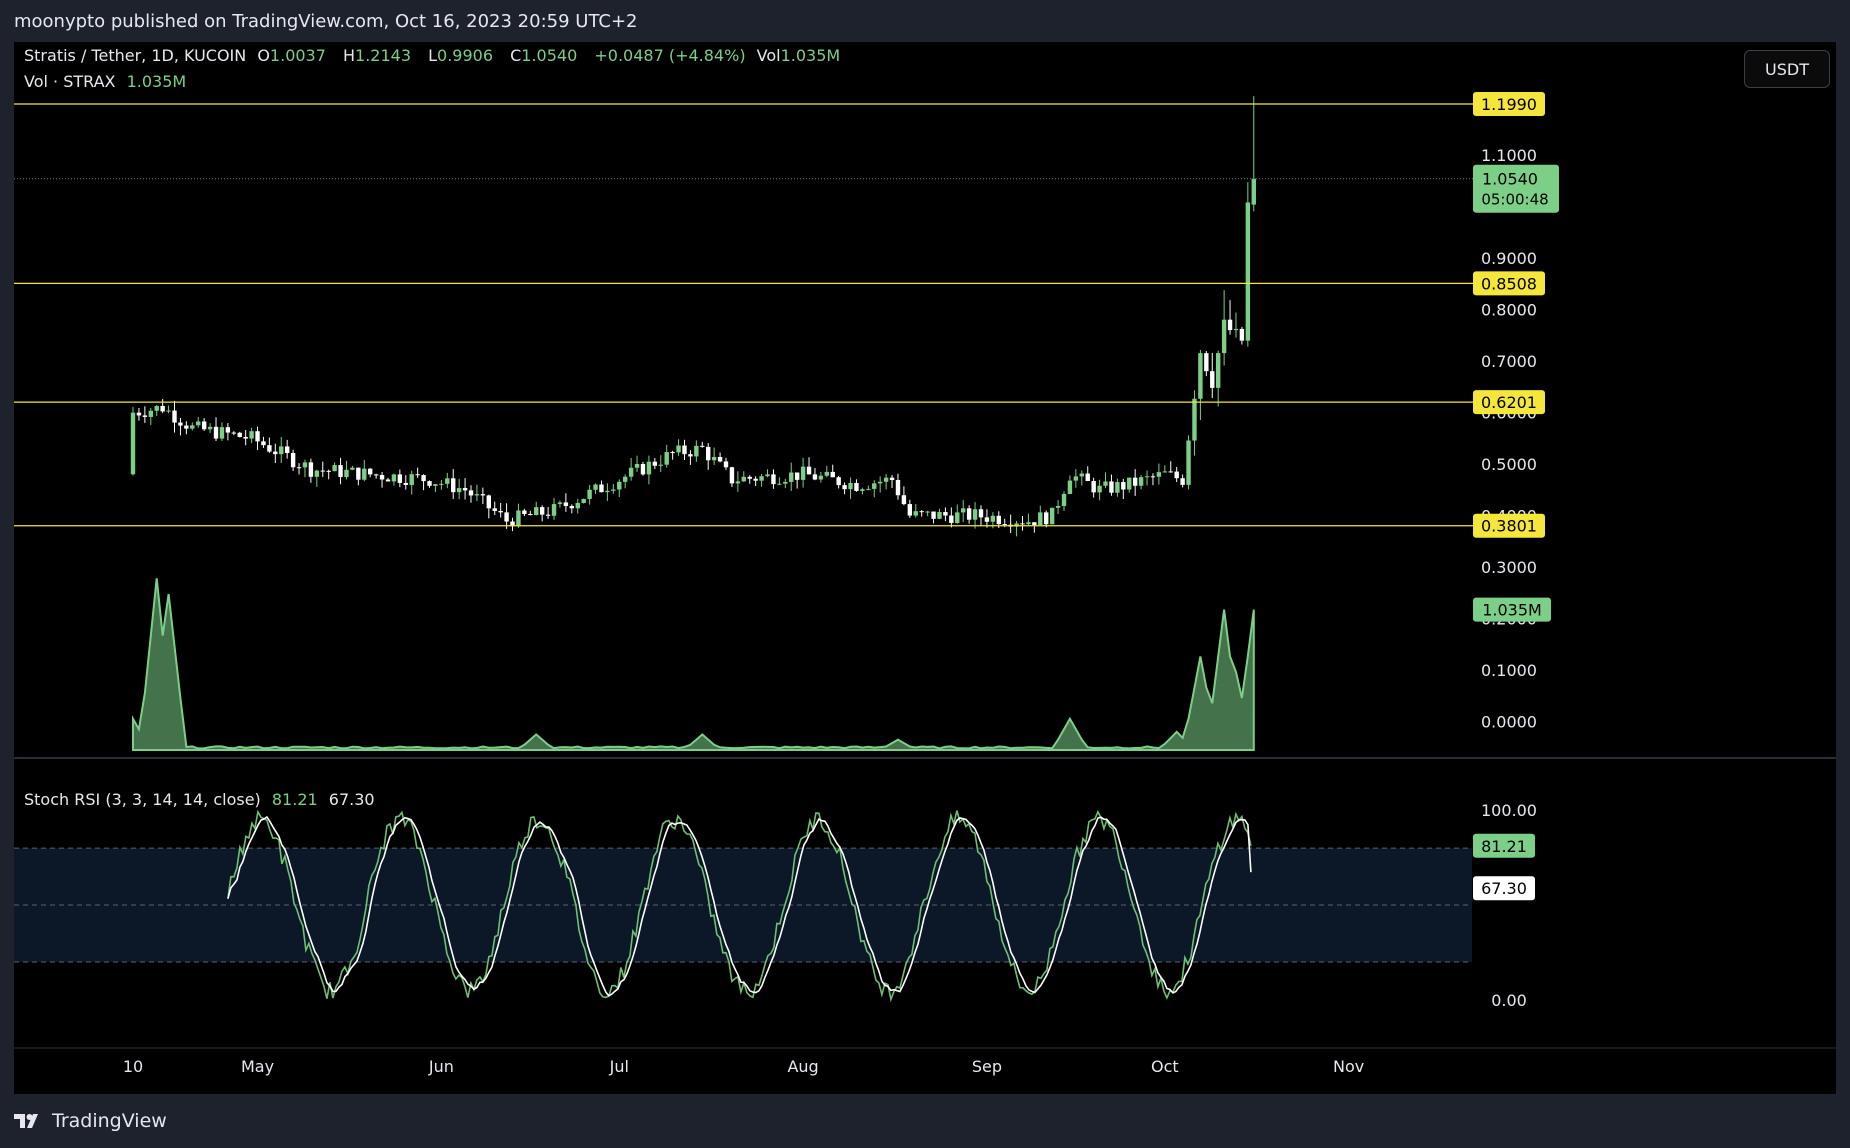  Describe the element at coordinates (670, 55) in the screenshot. I see `legend-change: +0.0487 (+4.84%)` at that location.